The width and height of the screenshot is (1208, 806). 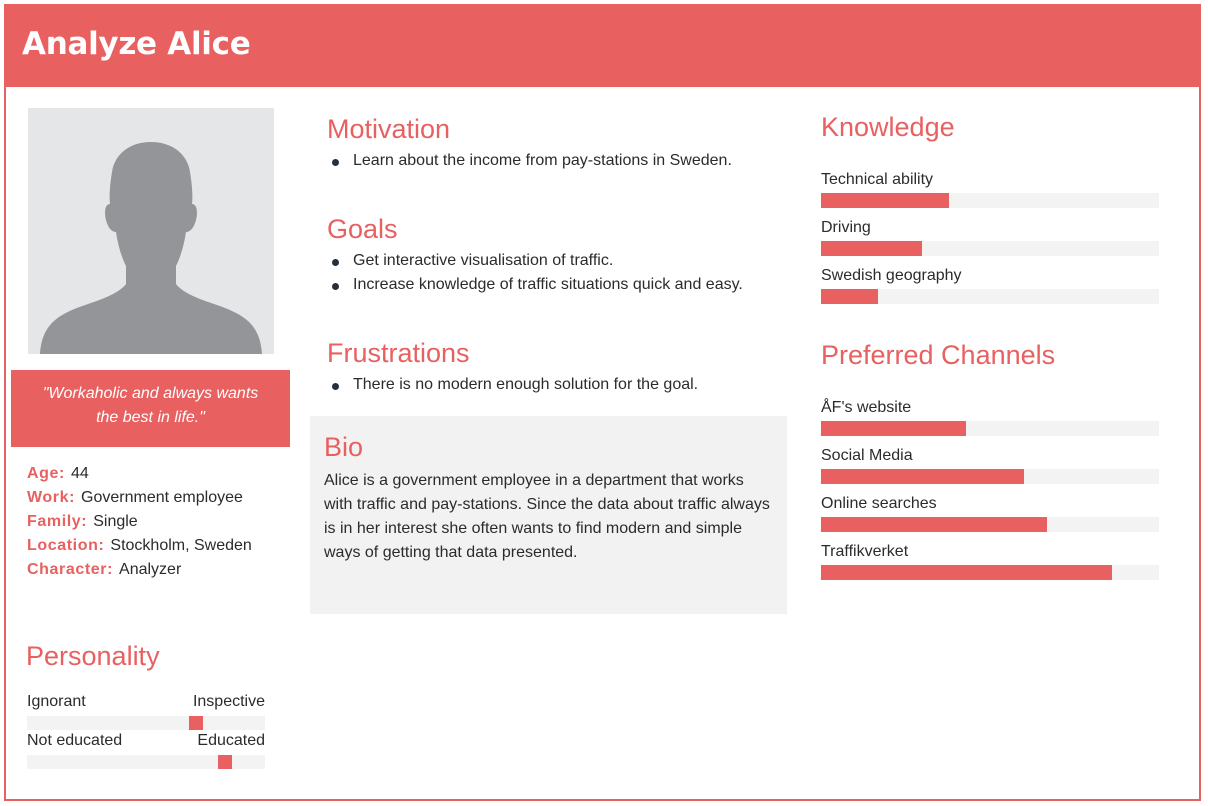 What do you see at coordinates (865, 551) in the screenshot?
I see `meter-label: Traffikverket` at bounding box center [865, 551].